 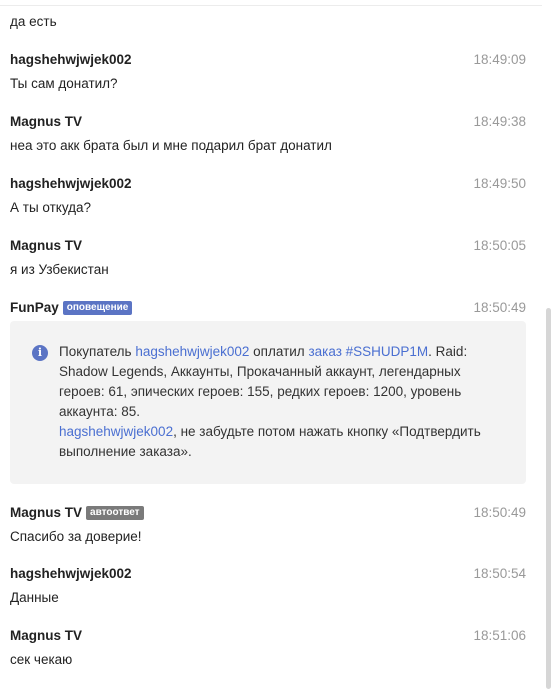 What do you see at coordinates (97, 308) in the screenshot?
I see `notification-badge: оповещение` at bounding box center [97, 308].